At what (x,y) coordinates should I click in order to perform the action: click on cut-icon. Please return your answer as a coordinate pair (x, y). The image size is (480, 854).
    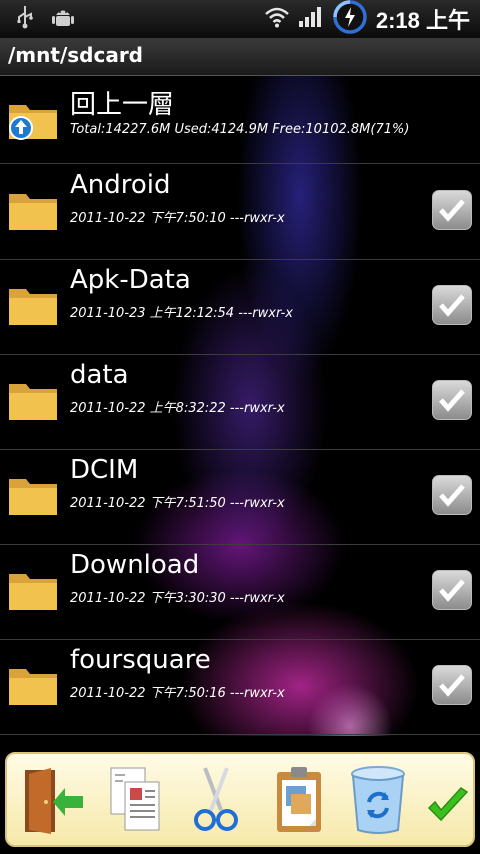
    Looking at the image, I should click on (216, 799).